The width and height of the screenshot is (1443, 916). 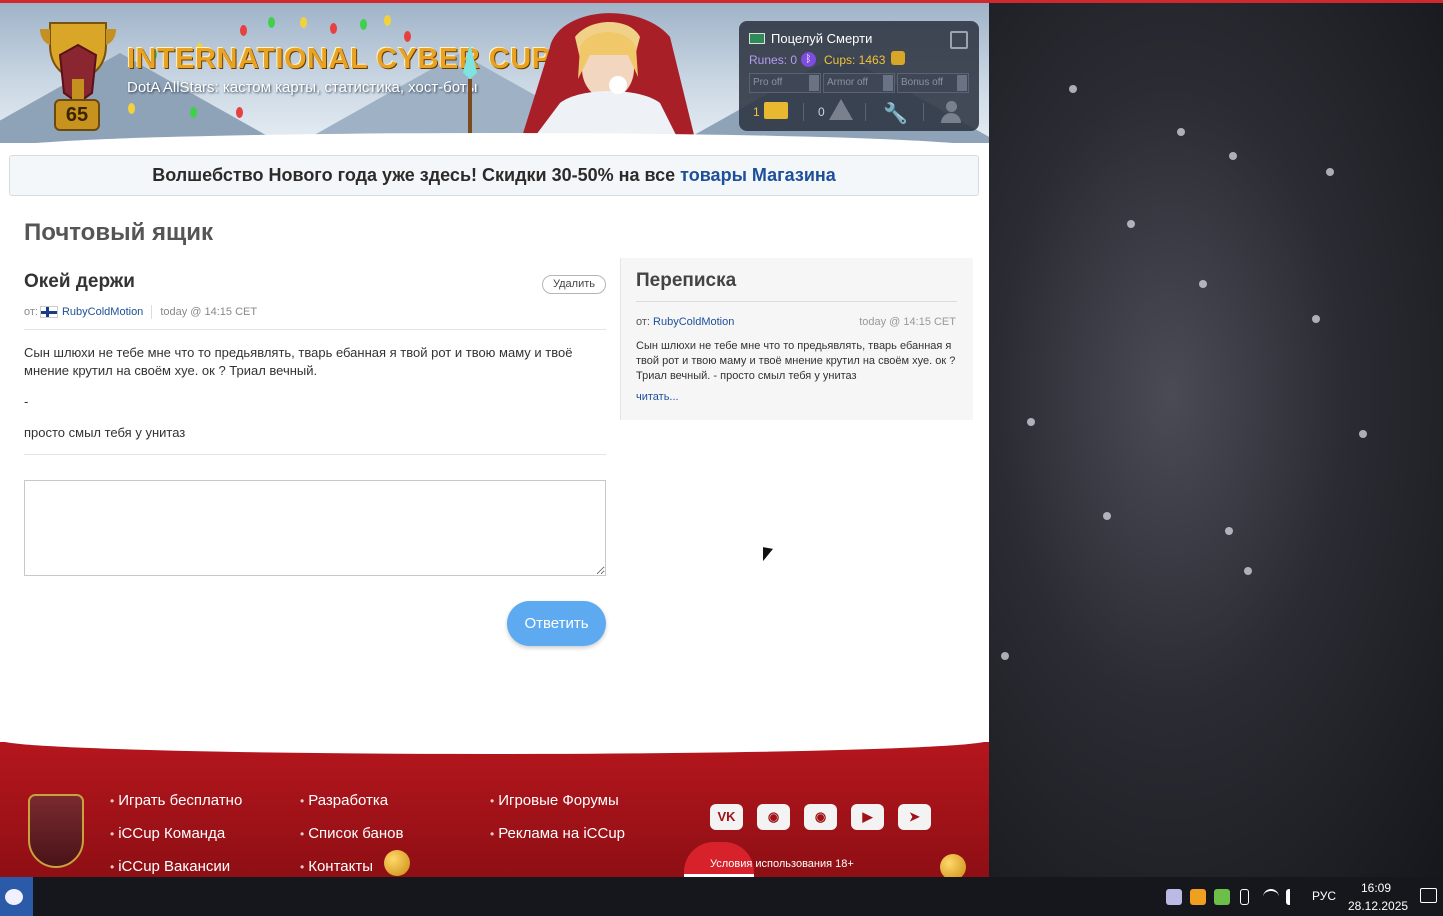 What do you see at coordinates (1271, 897) in the screenshot?
I see `network-icon` at bounding box center [1271, 897].